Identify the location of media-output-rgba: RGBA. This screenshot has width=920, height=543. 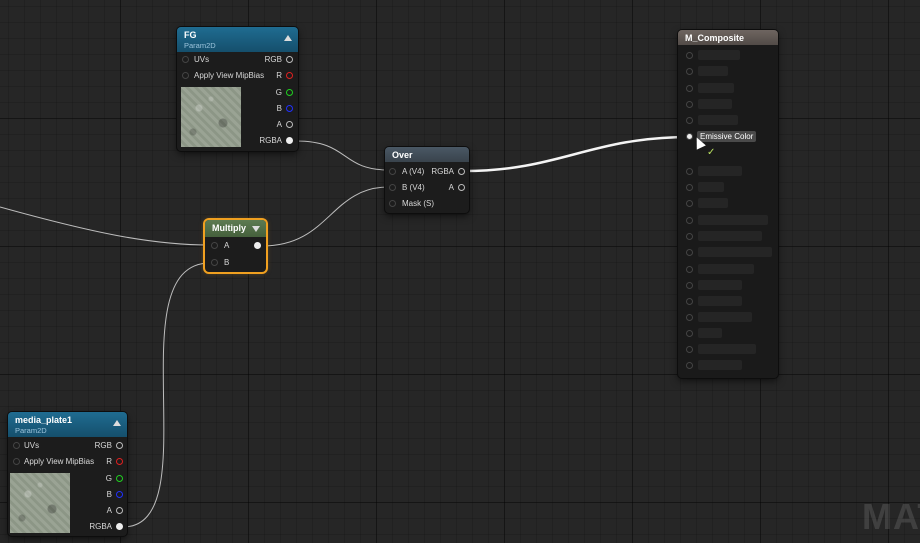
(103, 527).